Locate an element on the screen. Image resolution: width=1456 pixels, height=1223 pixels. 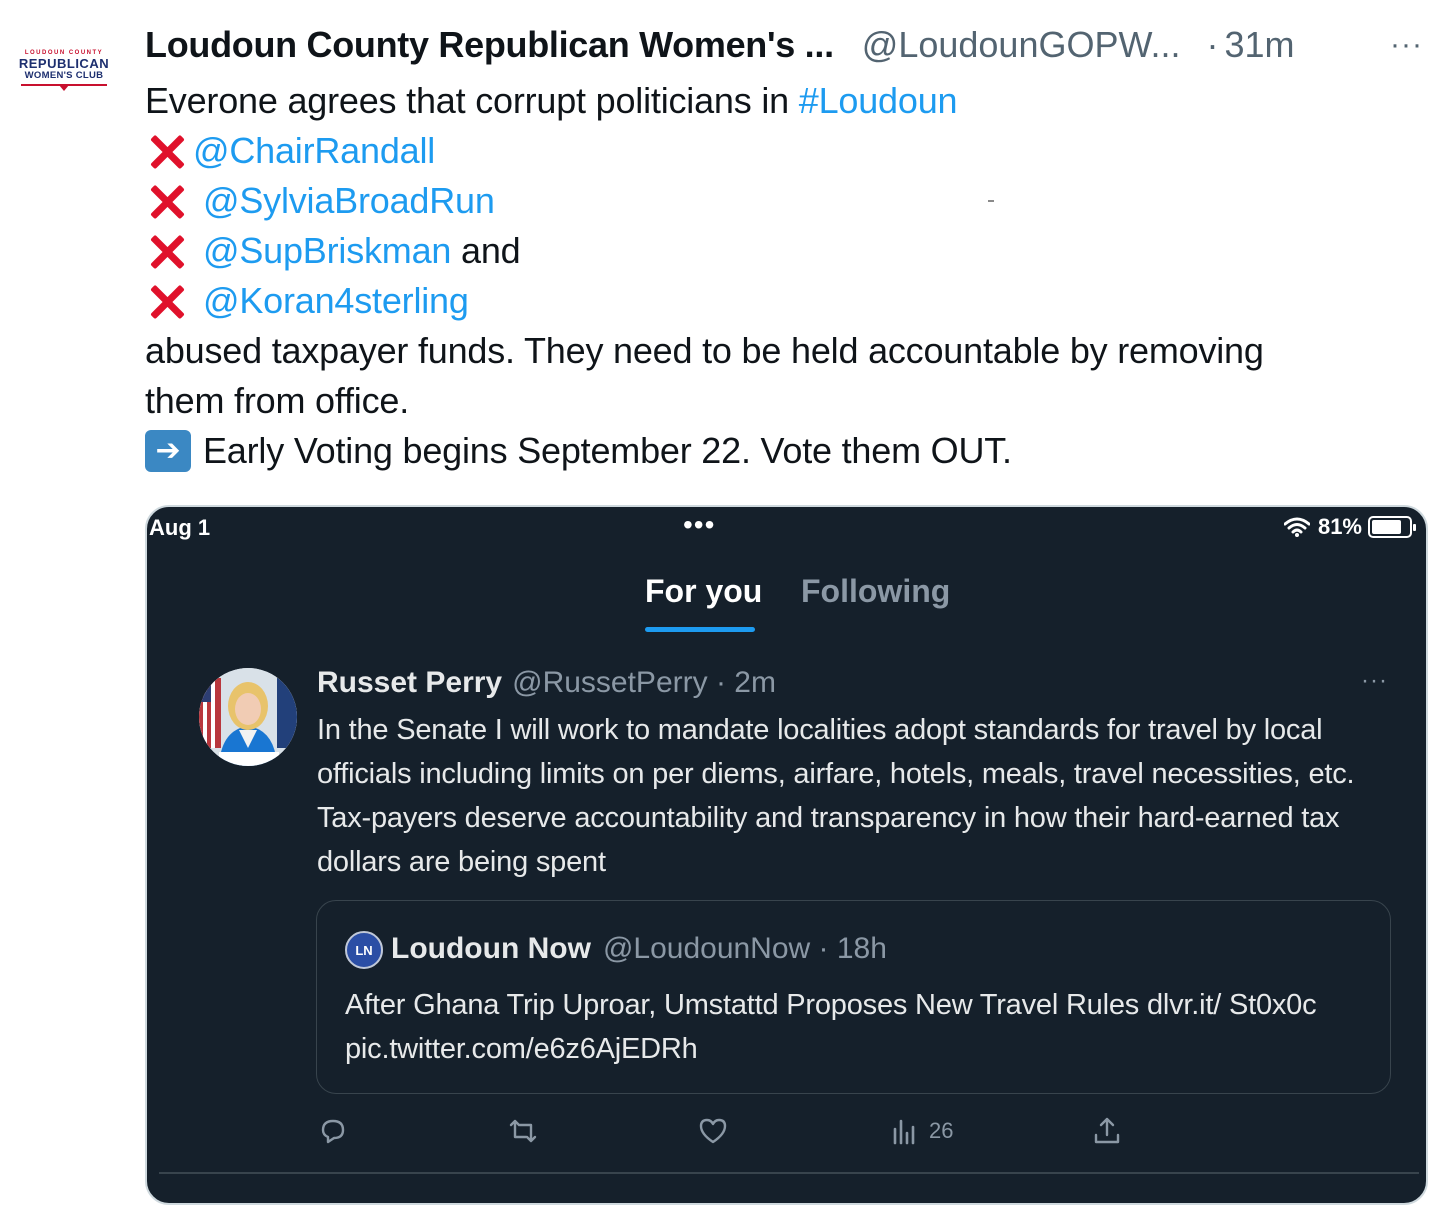
mention-supbriskman-link: @SupBriskman is located at coordinates (327, 251).